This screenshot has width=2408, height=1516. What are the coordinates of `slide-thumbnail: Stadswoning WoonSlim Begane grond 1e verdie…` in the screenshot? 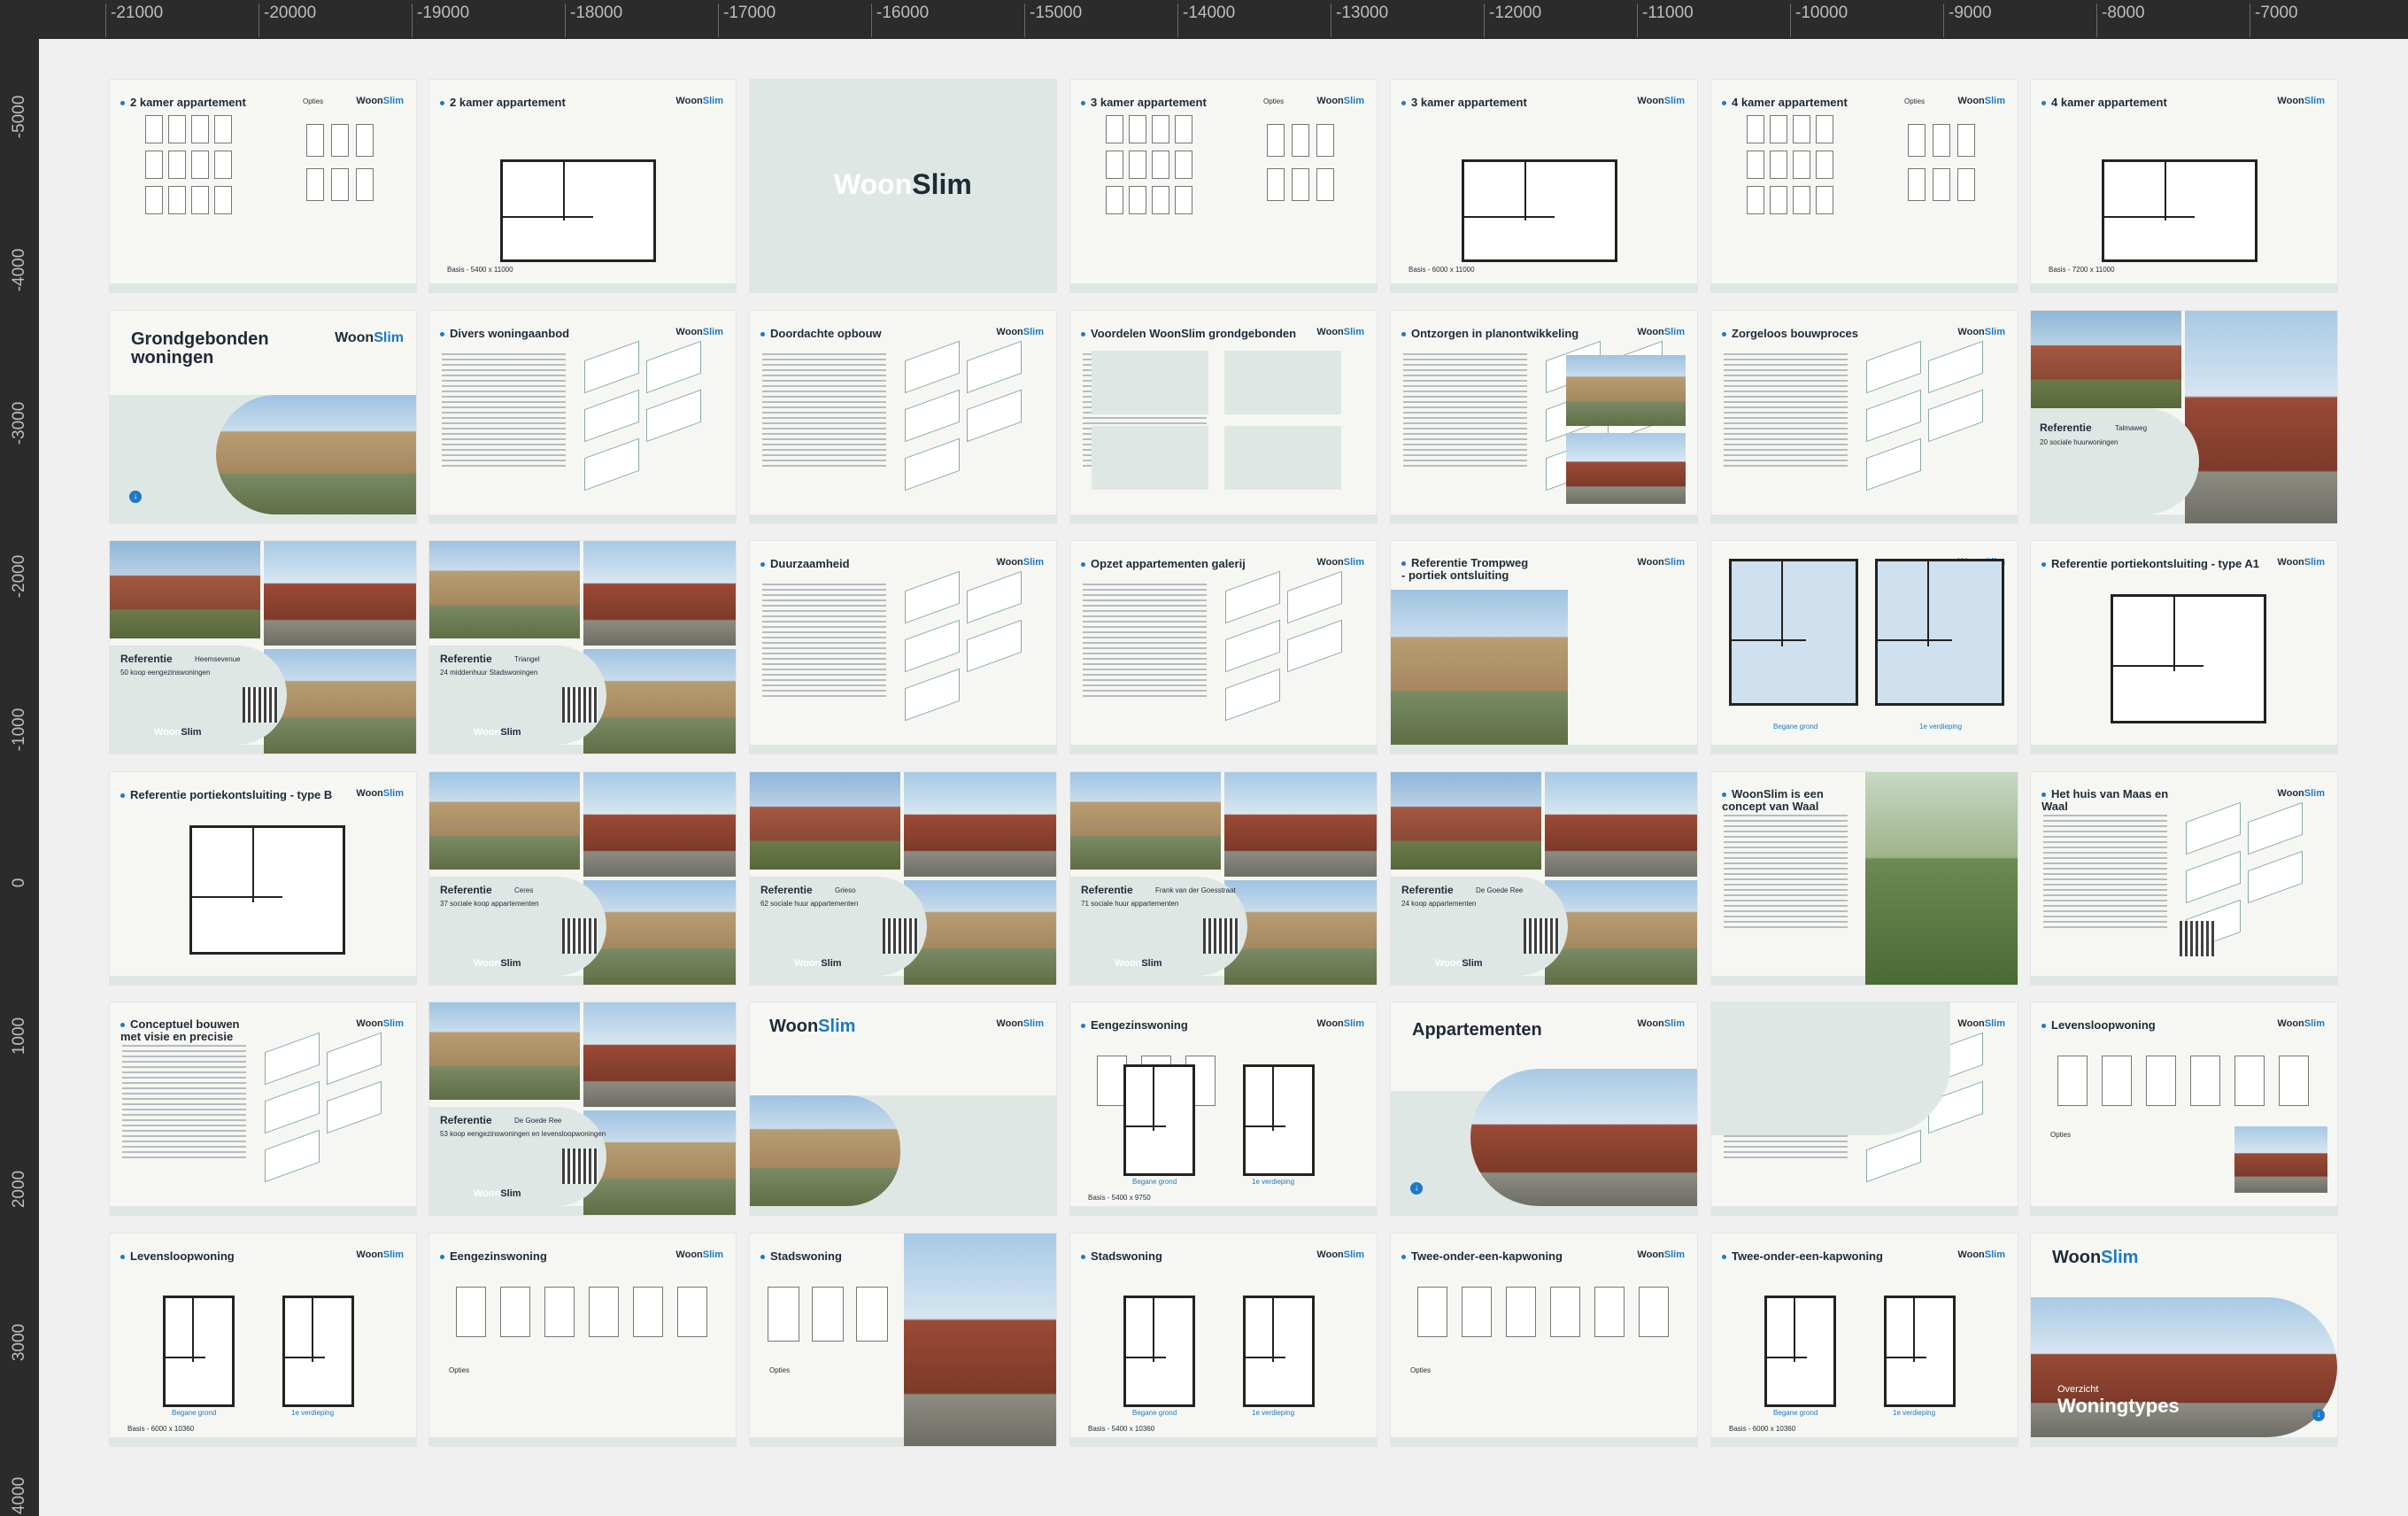 It's located at (1223, 1340).